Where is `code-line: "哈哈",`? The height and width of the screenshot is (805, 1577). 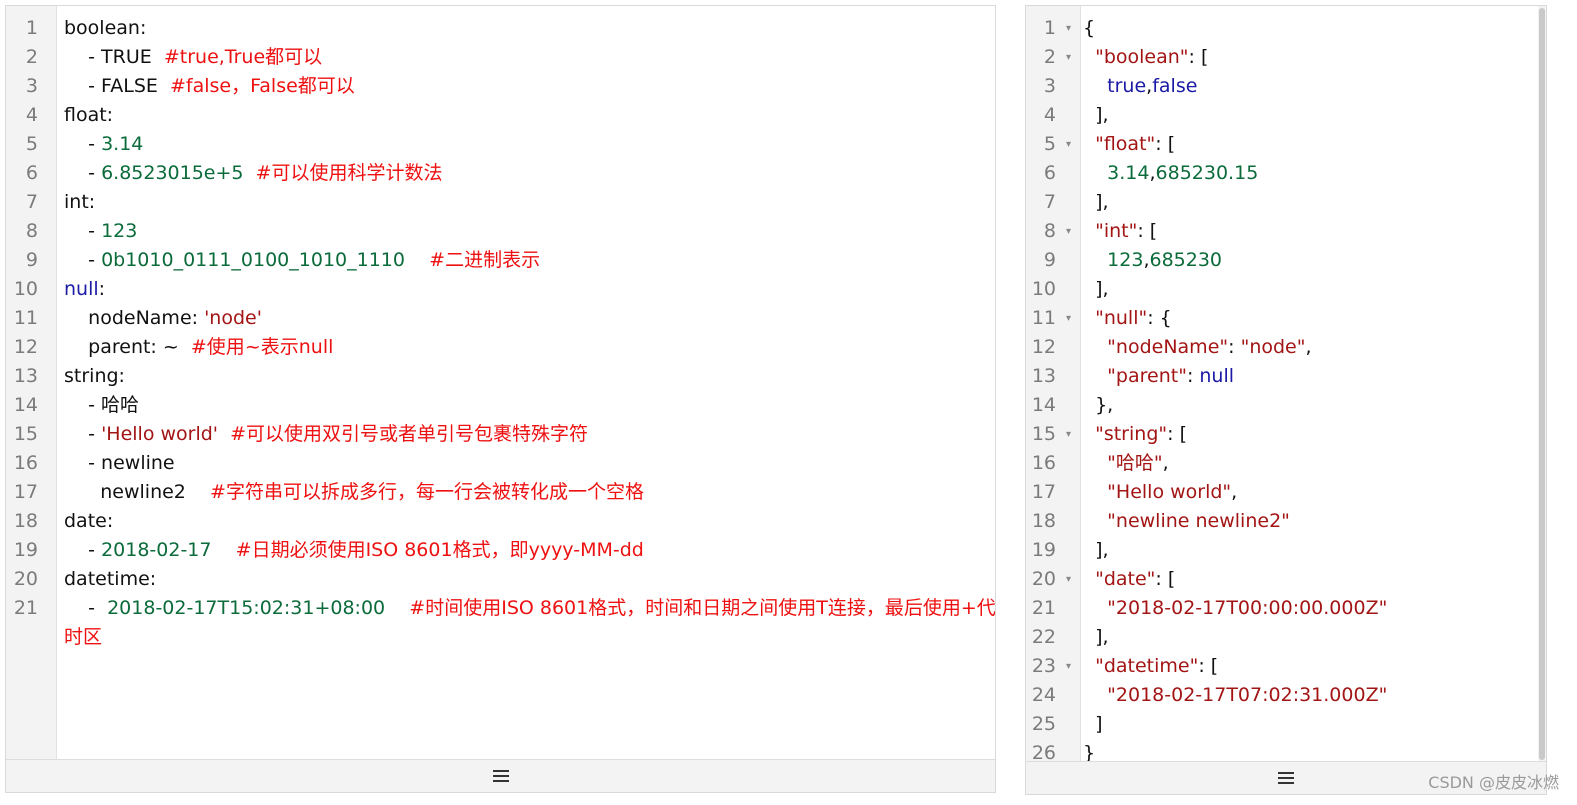
code-line: "哈哈", is located at coordinates (1310, 463).